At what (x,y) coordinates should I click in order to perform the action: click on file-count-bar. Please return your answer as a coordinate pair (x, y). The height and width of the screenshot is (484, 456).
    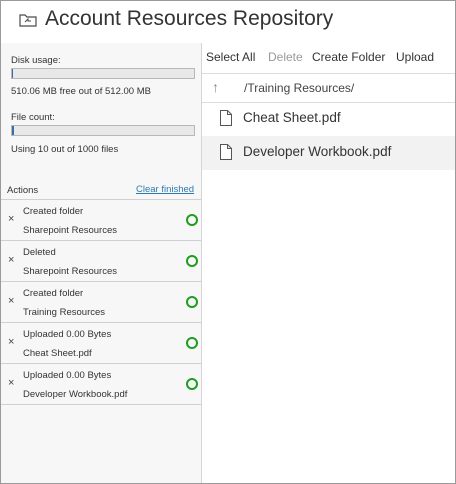
    Looking at the image, I should click on (103, 130).